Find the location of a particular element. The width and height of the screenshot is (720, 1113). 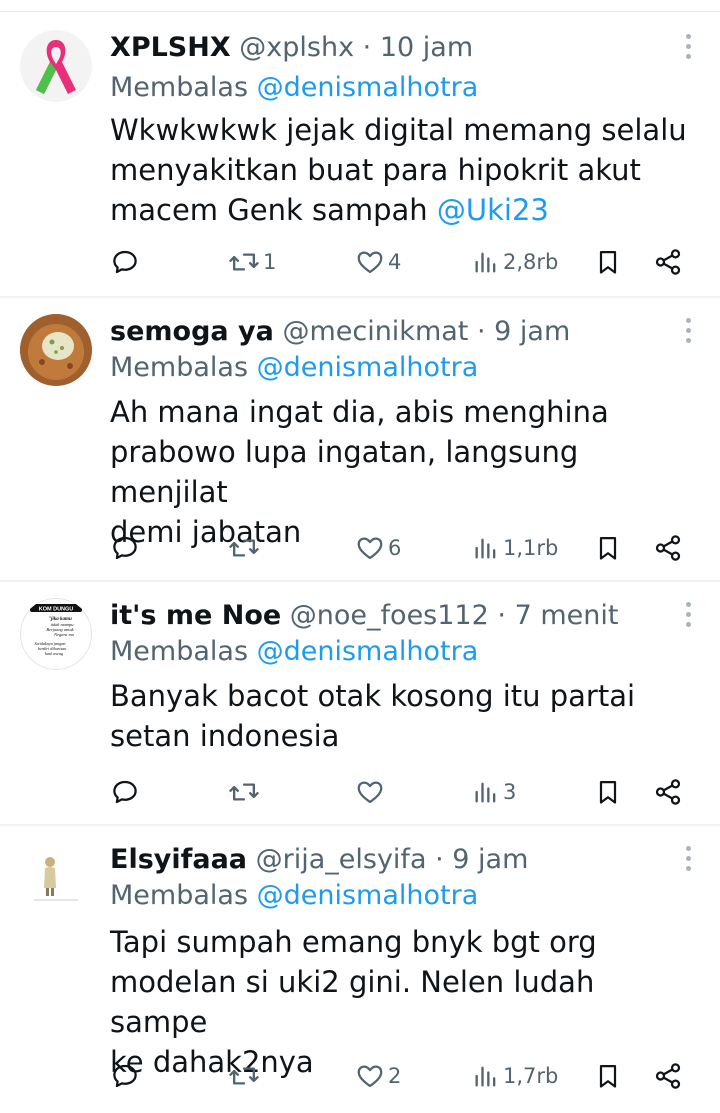

author-handle: @xplshx is located at coordinates (296, 47).